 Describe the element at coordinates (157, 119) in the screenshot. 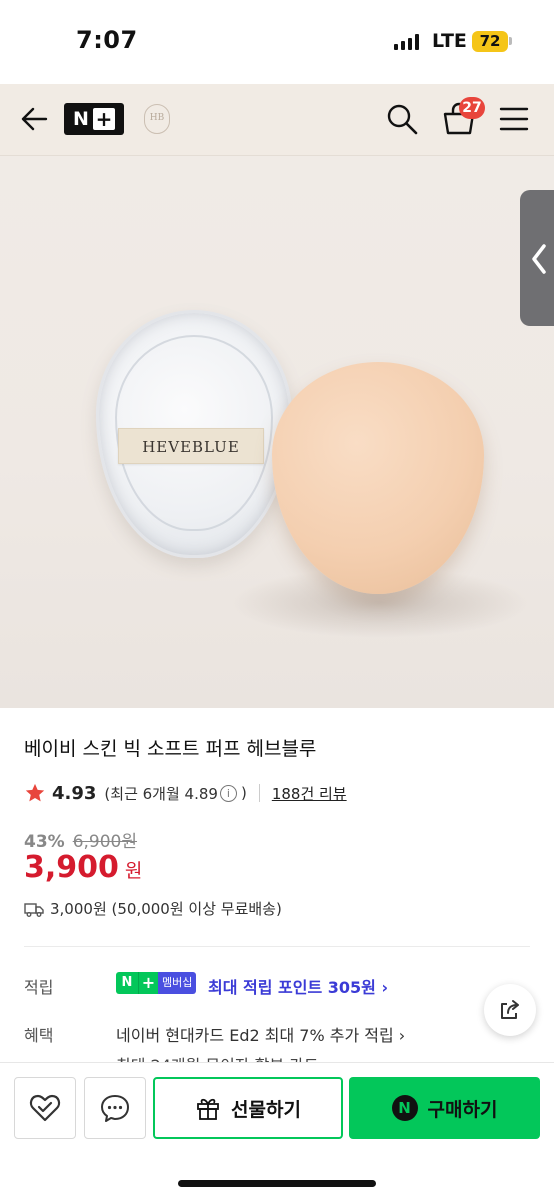

I see `brand-logo: HB` at that location.